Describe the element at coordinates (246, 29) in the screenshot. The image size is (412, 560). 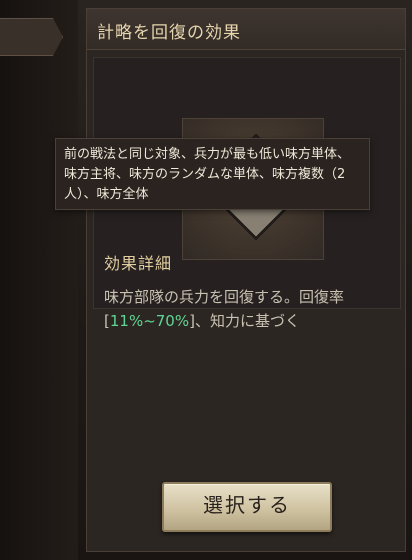
I see `panel-header: 計略を回復の効果` at that location.